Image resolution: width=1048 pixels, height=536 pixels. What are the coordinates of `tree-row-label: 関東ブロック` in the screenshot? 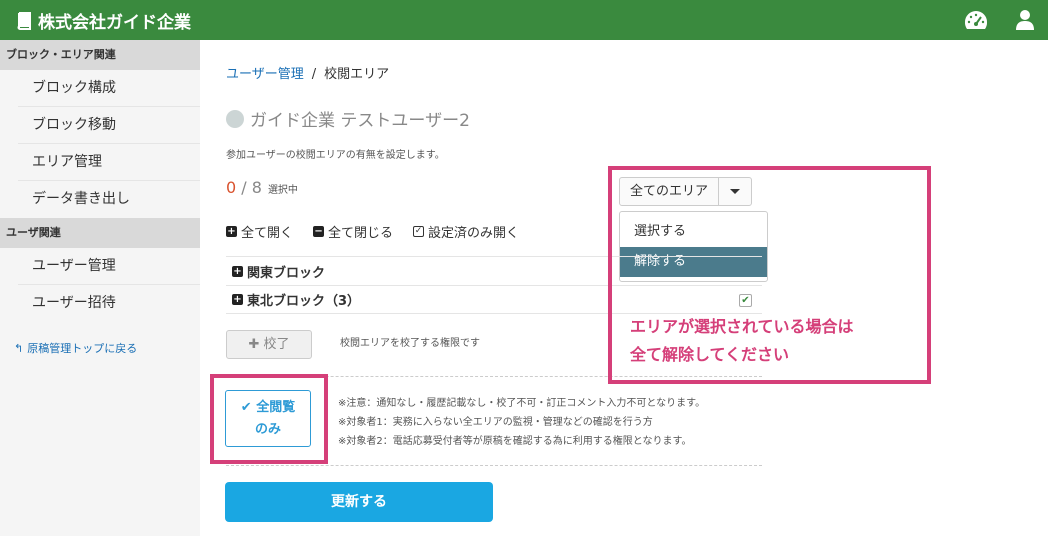 It's located at (286, 273).